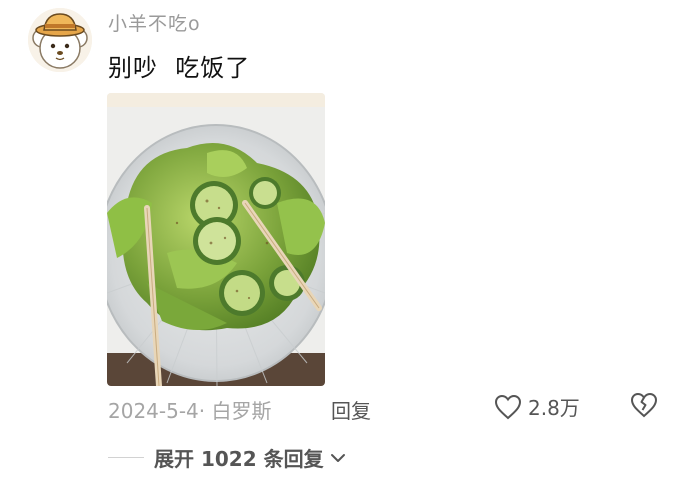 The height and width of the screenshot is (478, 690). I want to click on sheep-avatar-icon, so click(60, 40).